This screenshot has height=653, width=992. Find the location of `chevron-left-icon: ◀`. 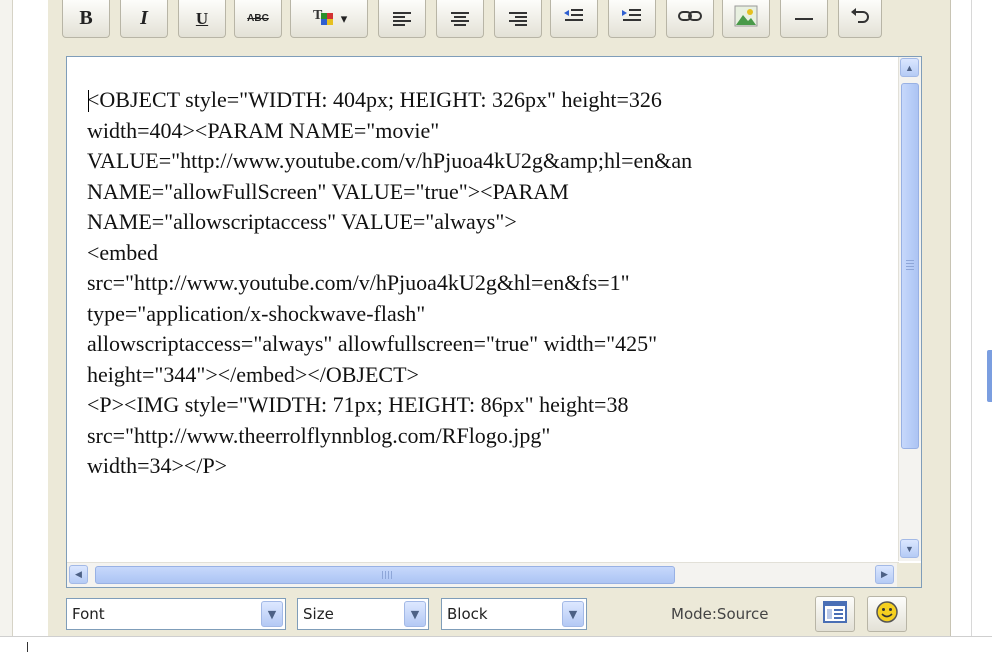

chevron-left-icon: ◀ is located at coordinates (78, 574).